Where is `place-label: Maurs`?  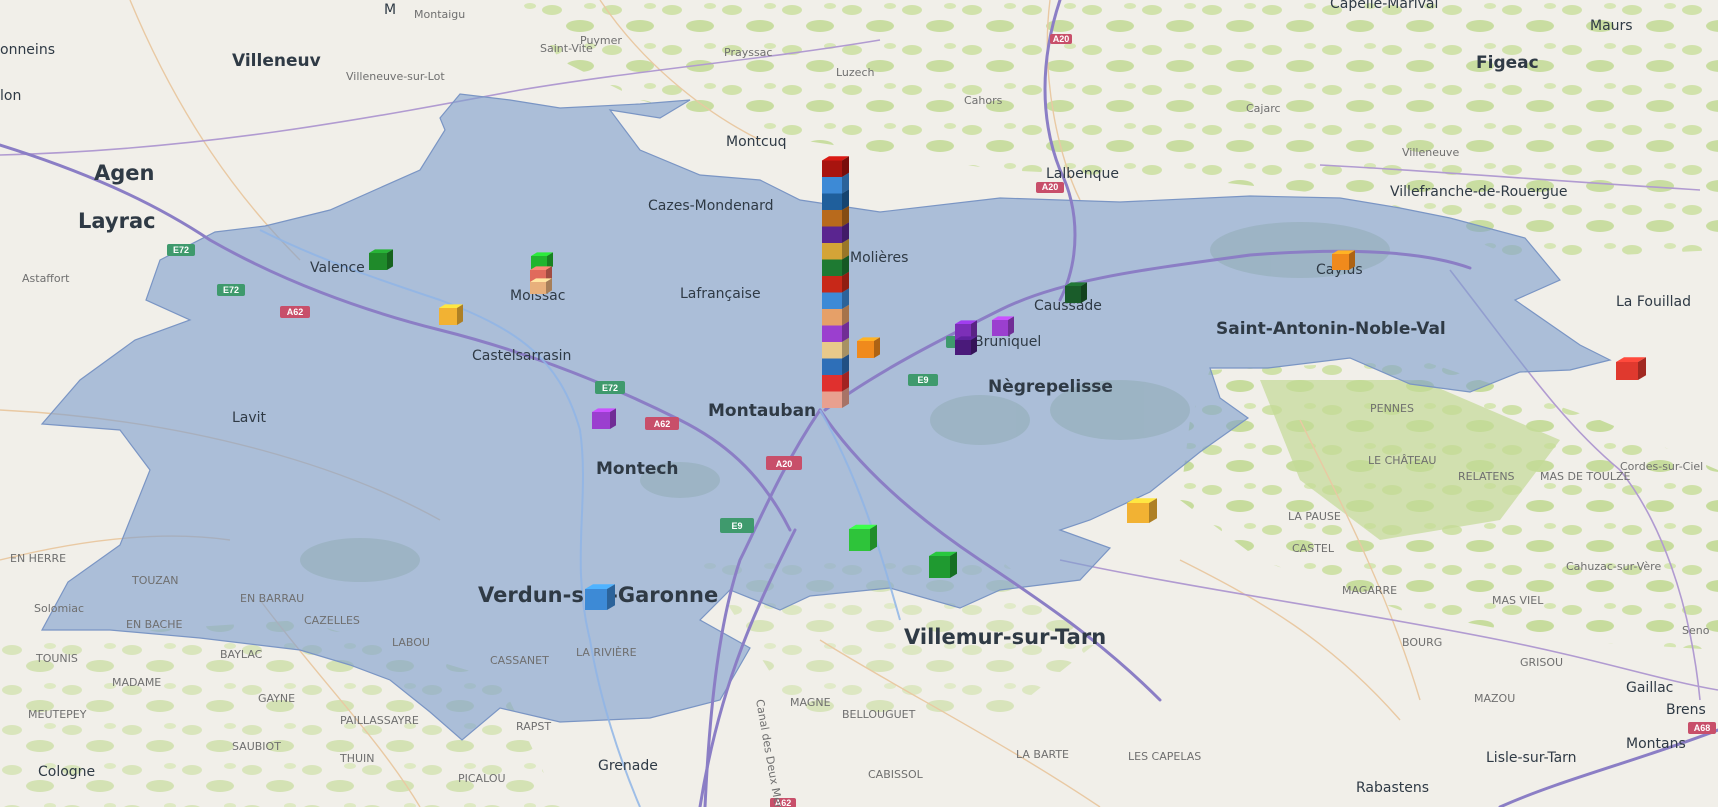 place-label: Maurs is located at coordinates (1611, 26).